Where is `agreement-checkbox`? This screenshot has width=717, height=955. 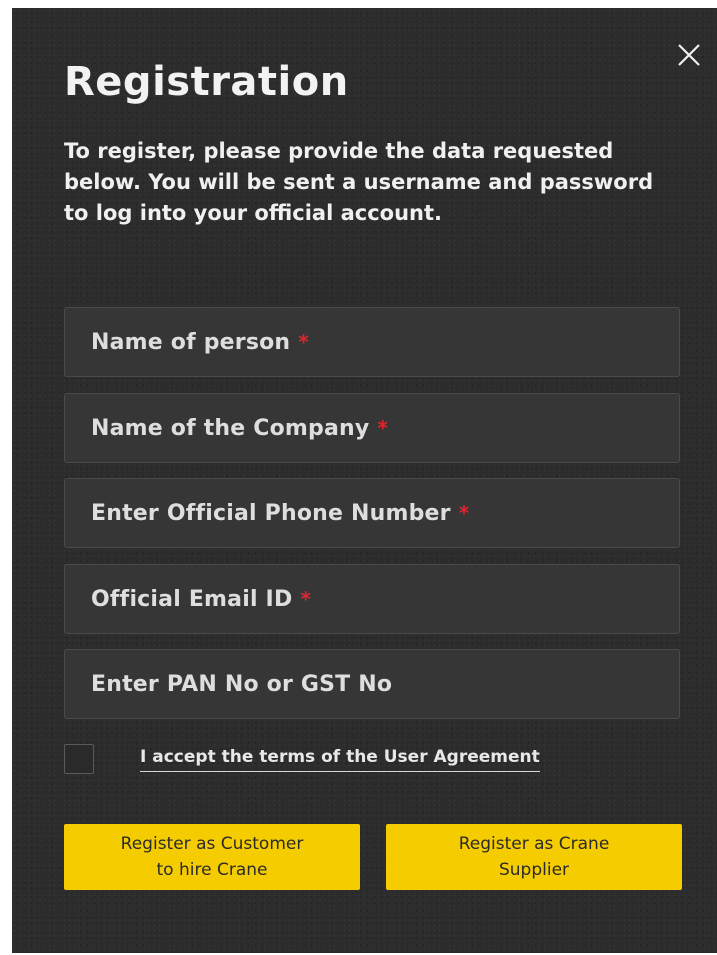
agreement-checkbox is located at coordinates (79, 759).